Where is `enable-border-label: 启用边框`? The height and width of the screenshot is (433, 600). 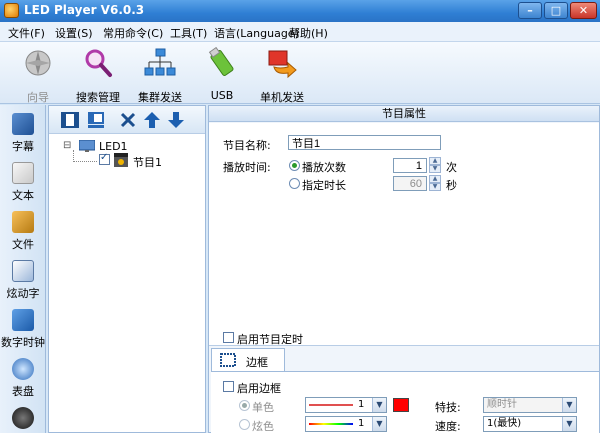
enable-border-label: 启用边框 is located at coordinates (259, 388).